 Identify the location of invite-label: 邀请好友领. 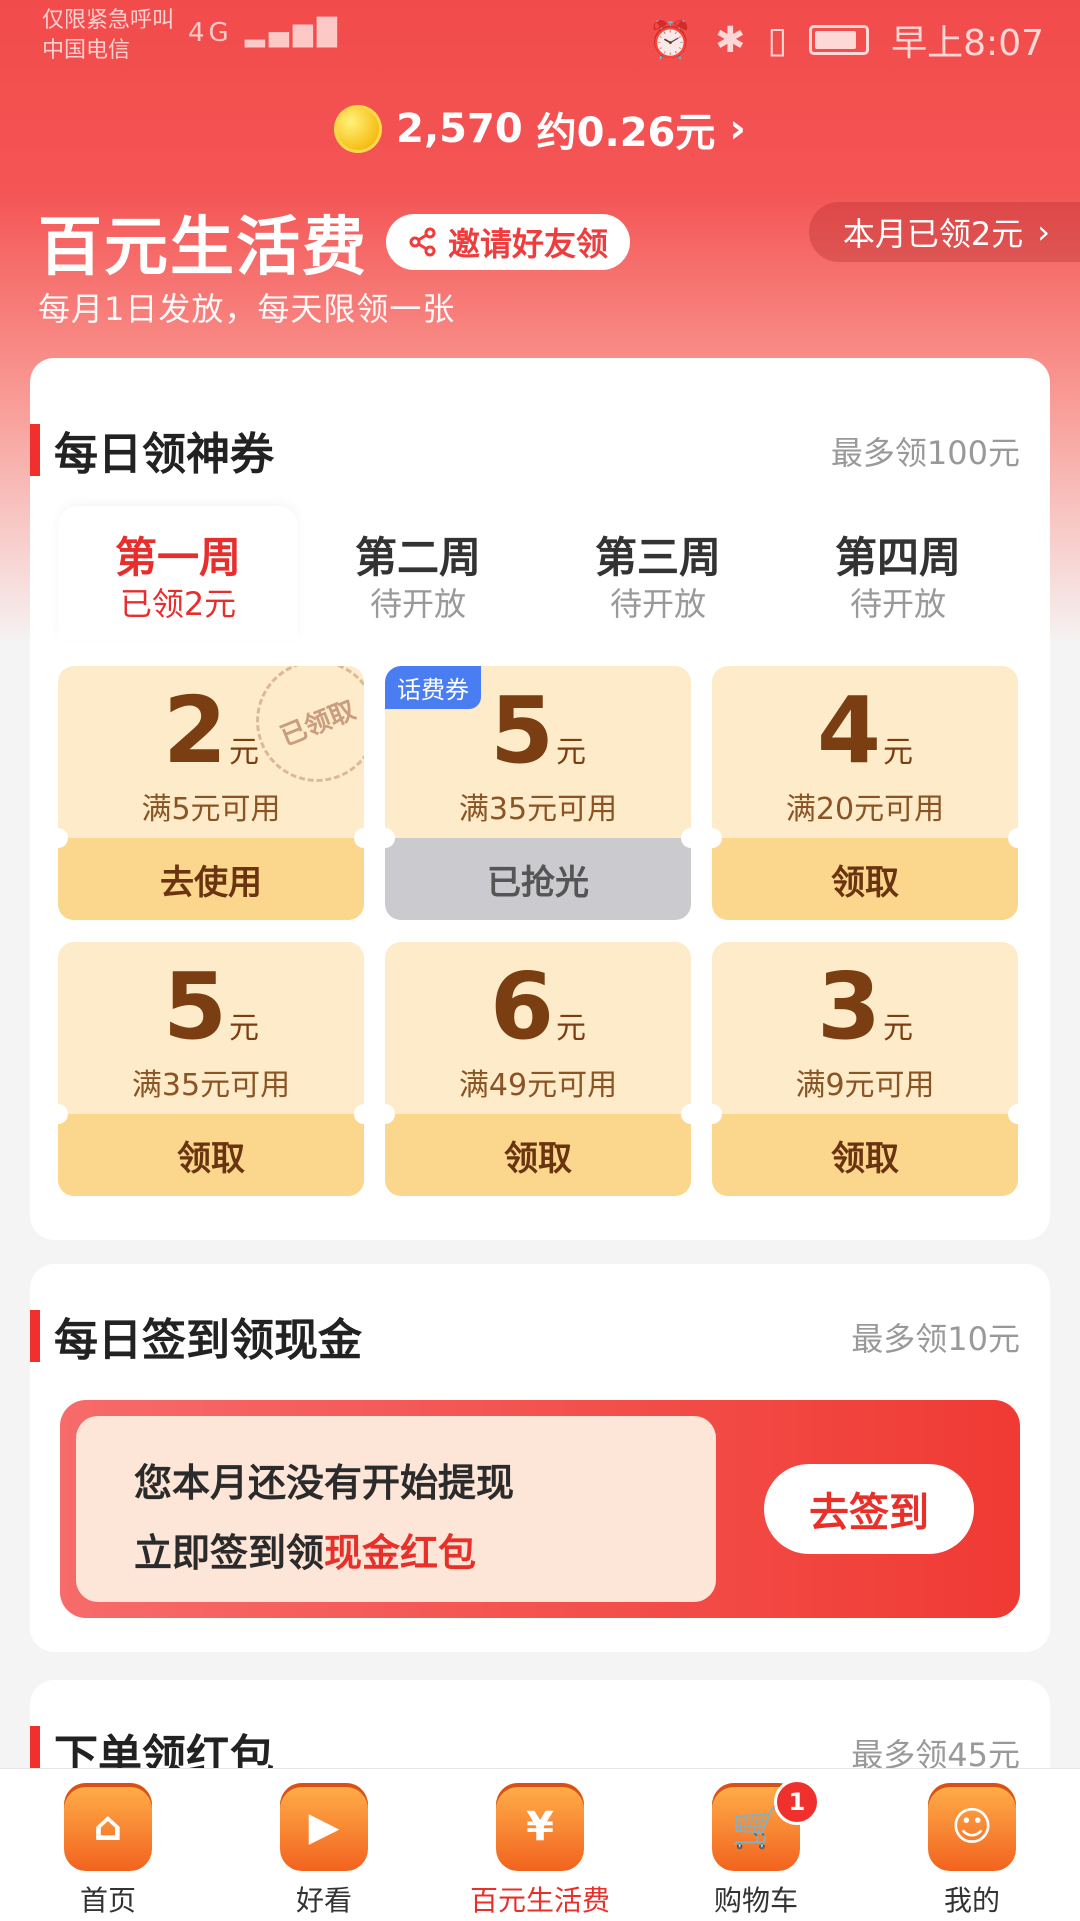
(528, 244).